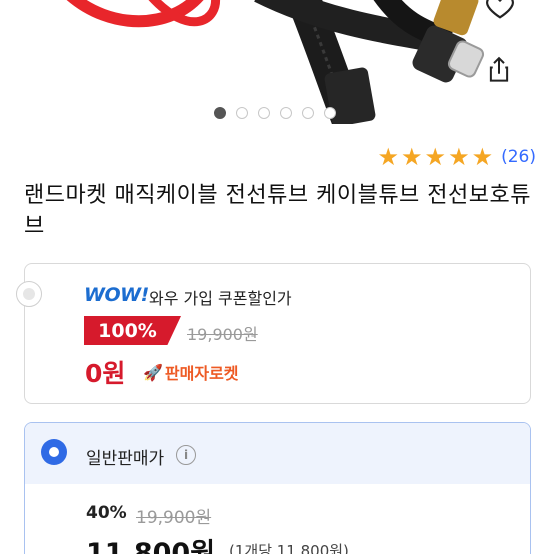 This screenshot has height=554, width=554. What do you see at coordinates (499, 69) in the screenshot?
I see `share-icon` at bounding box center [499, 69].